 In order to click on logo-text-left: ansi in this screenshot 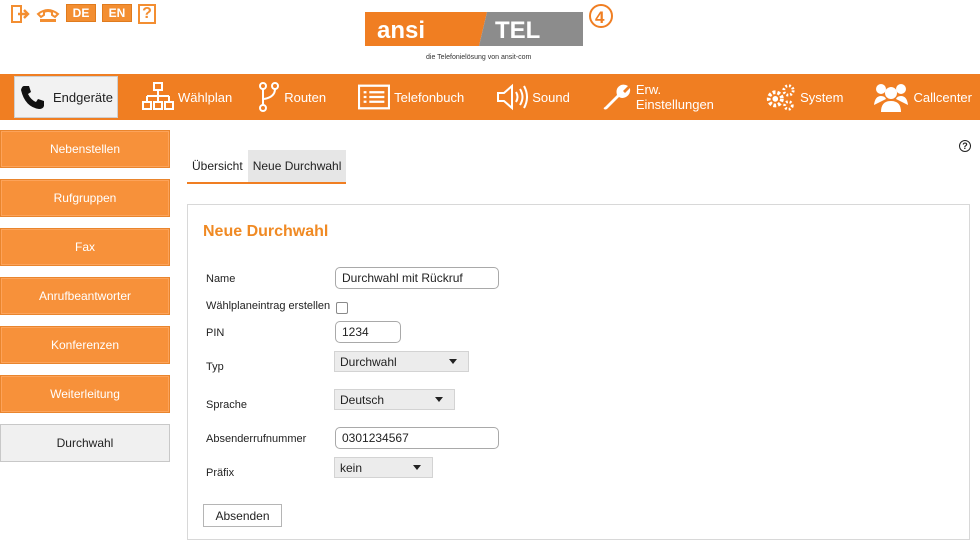, I will do `click(401, 30)`.